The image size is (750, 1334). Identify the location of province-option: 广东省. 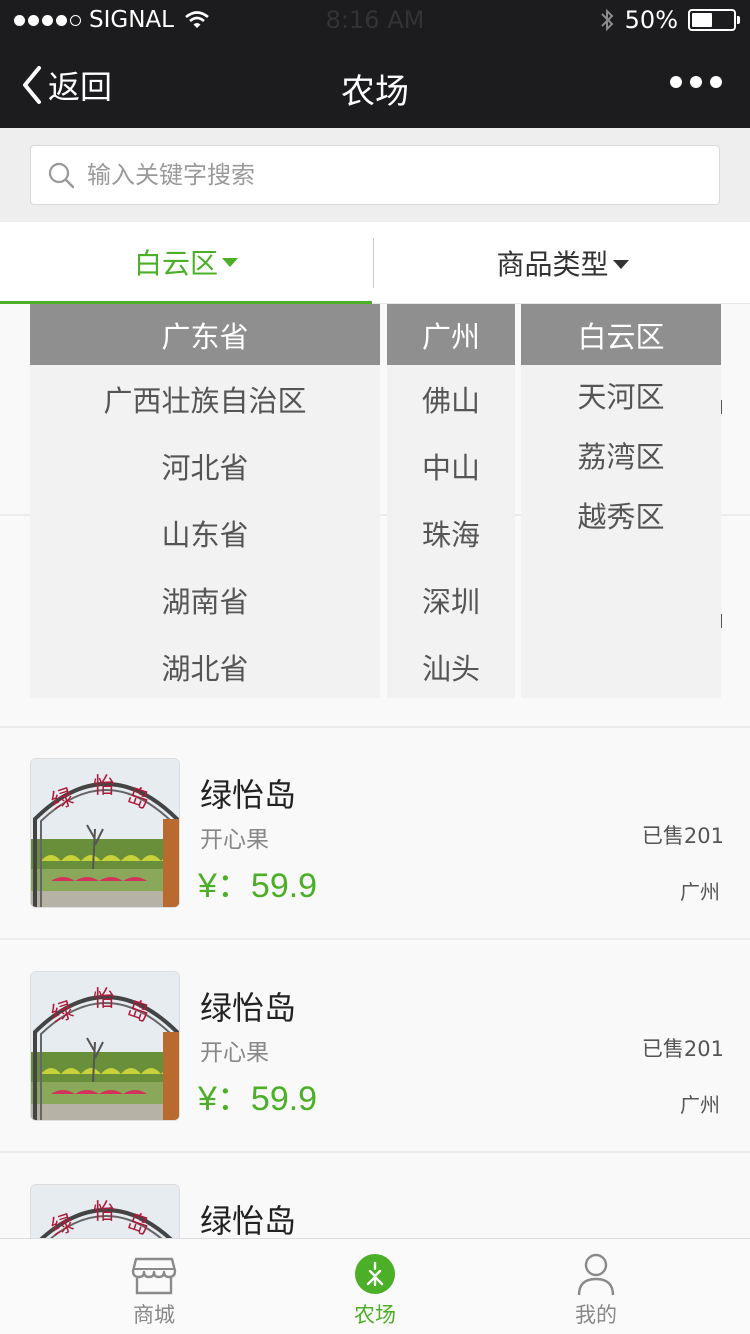
(205, 334).